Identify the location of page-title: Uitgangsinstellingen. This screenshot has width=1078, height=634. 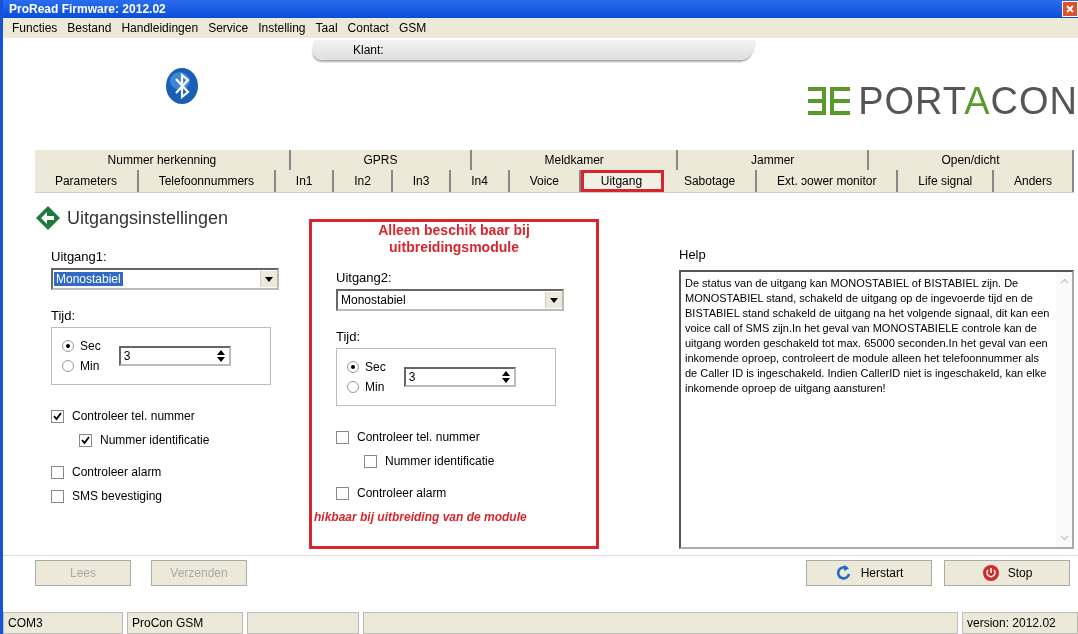
(148, 218).